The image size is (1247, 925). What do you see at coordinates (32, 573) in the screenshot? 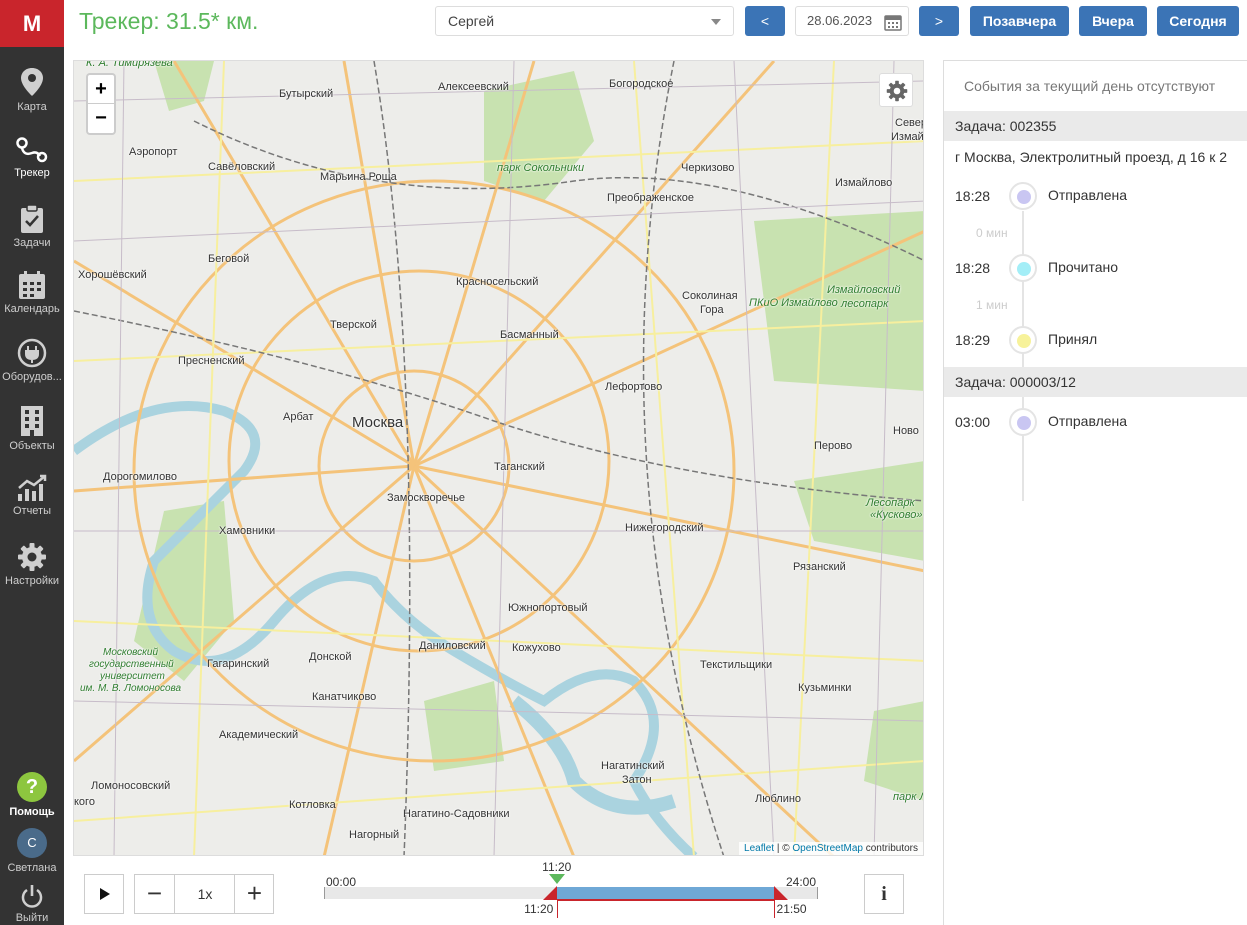
I see `sidebar-item-settings: Настройки` at bounding box center [32, 573].